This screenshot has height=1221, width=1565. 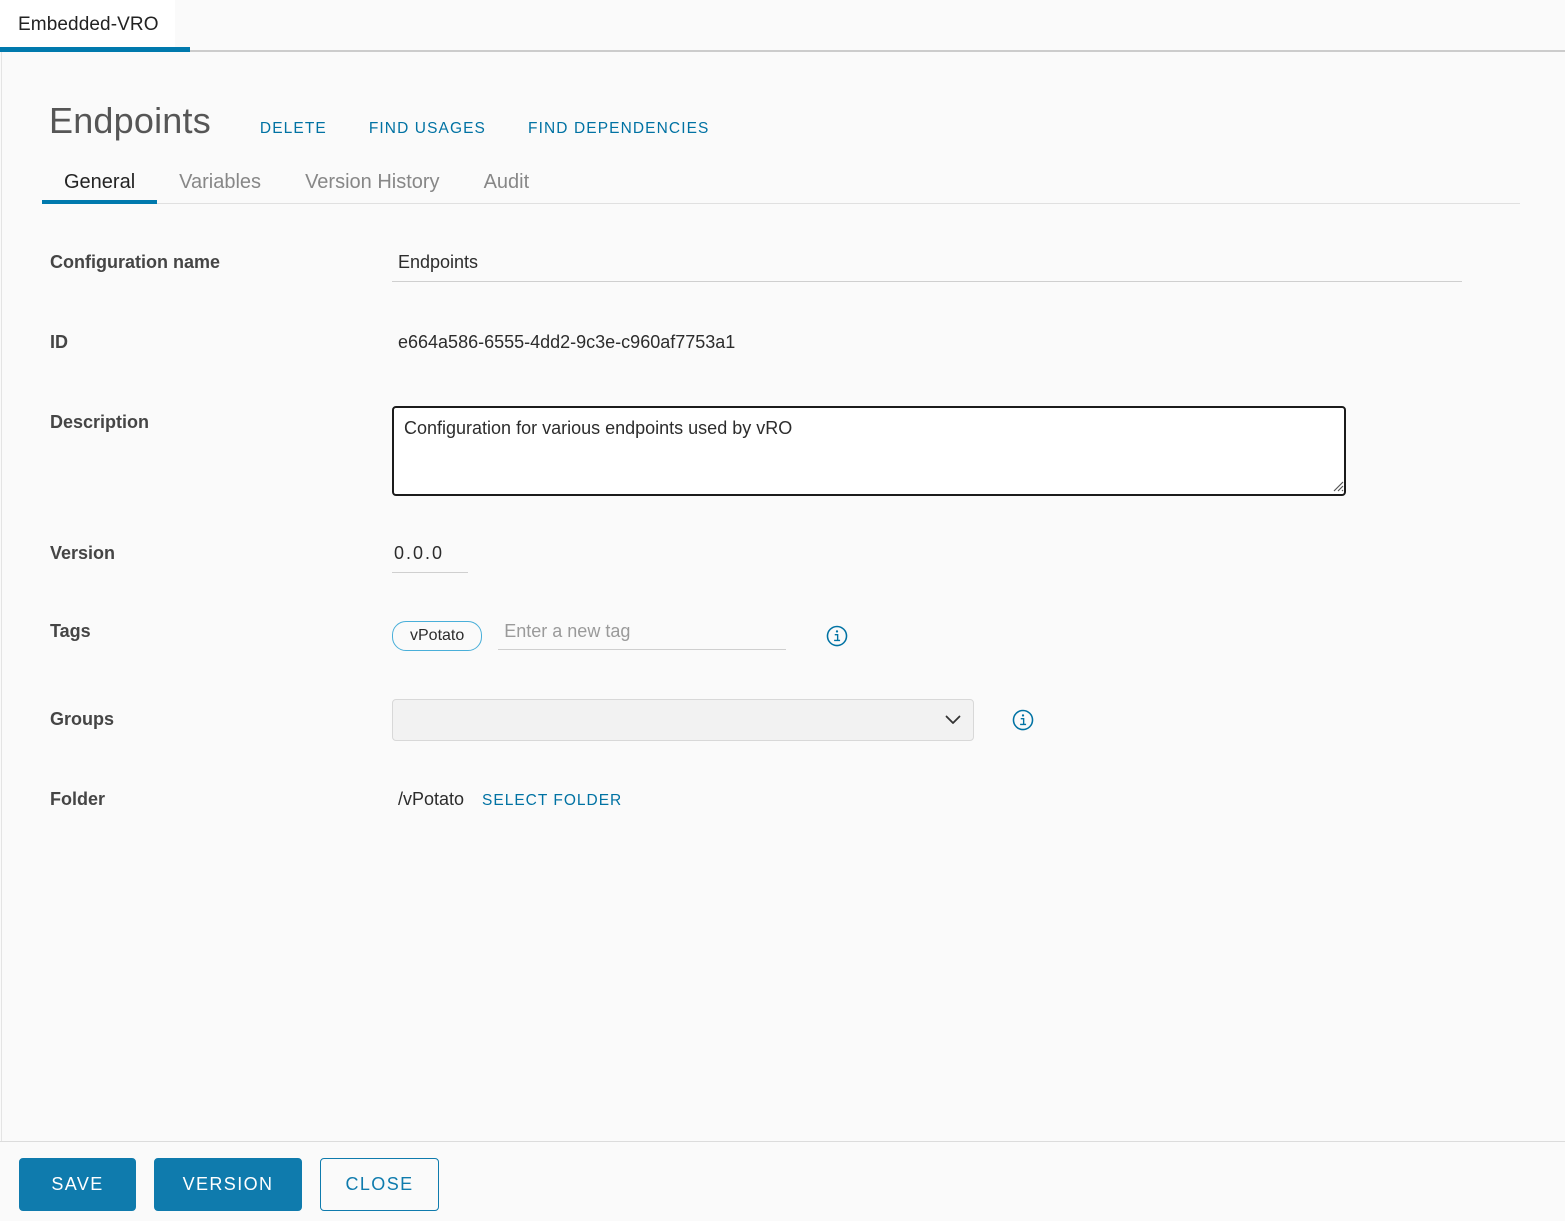 I want to click on folder-wrapper: /vPotato SELECT FOLDER, so click(x=978, y=799).